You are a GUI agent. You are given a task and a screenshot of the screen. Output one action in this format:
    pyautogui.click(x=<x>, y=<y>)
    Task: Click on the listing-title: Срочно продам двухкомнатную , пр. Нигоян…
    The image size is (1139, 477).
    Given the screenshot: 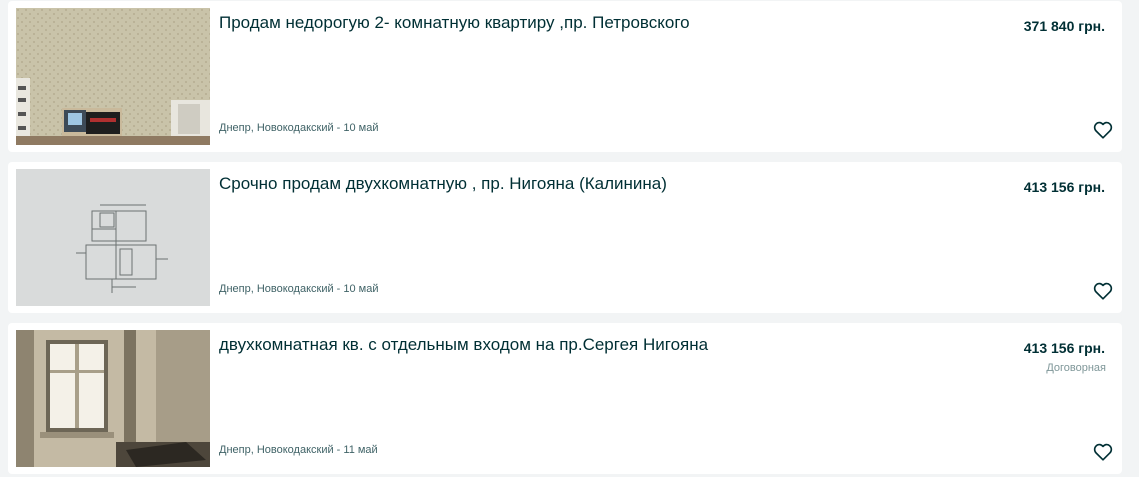 What is the action you would take?
    pyautogui.click(x=599, y=184)
    